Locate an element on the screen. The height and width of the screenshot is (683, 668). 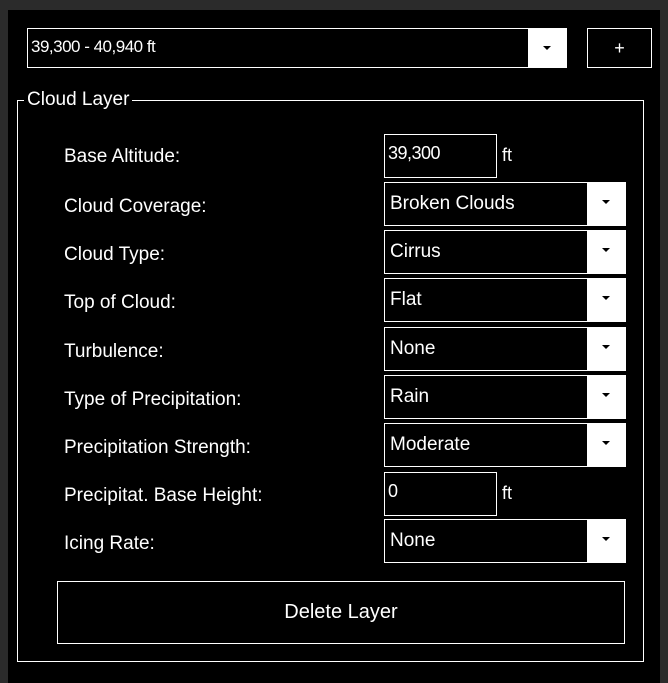
precipitation-base-height-label: Precipitat. Base Height: is located at coordinates (163, 495).